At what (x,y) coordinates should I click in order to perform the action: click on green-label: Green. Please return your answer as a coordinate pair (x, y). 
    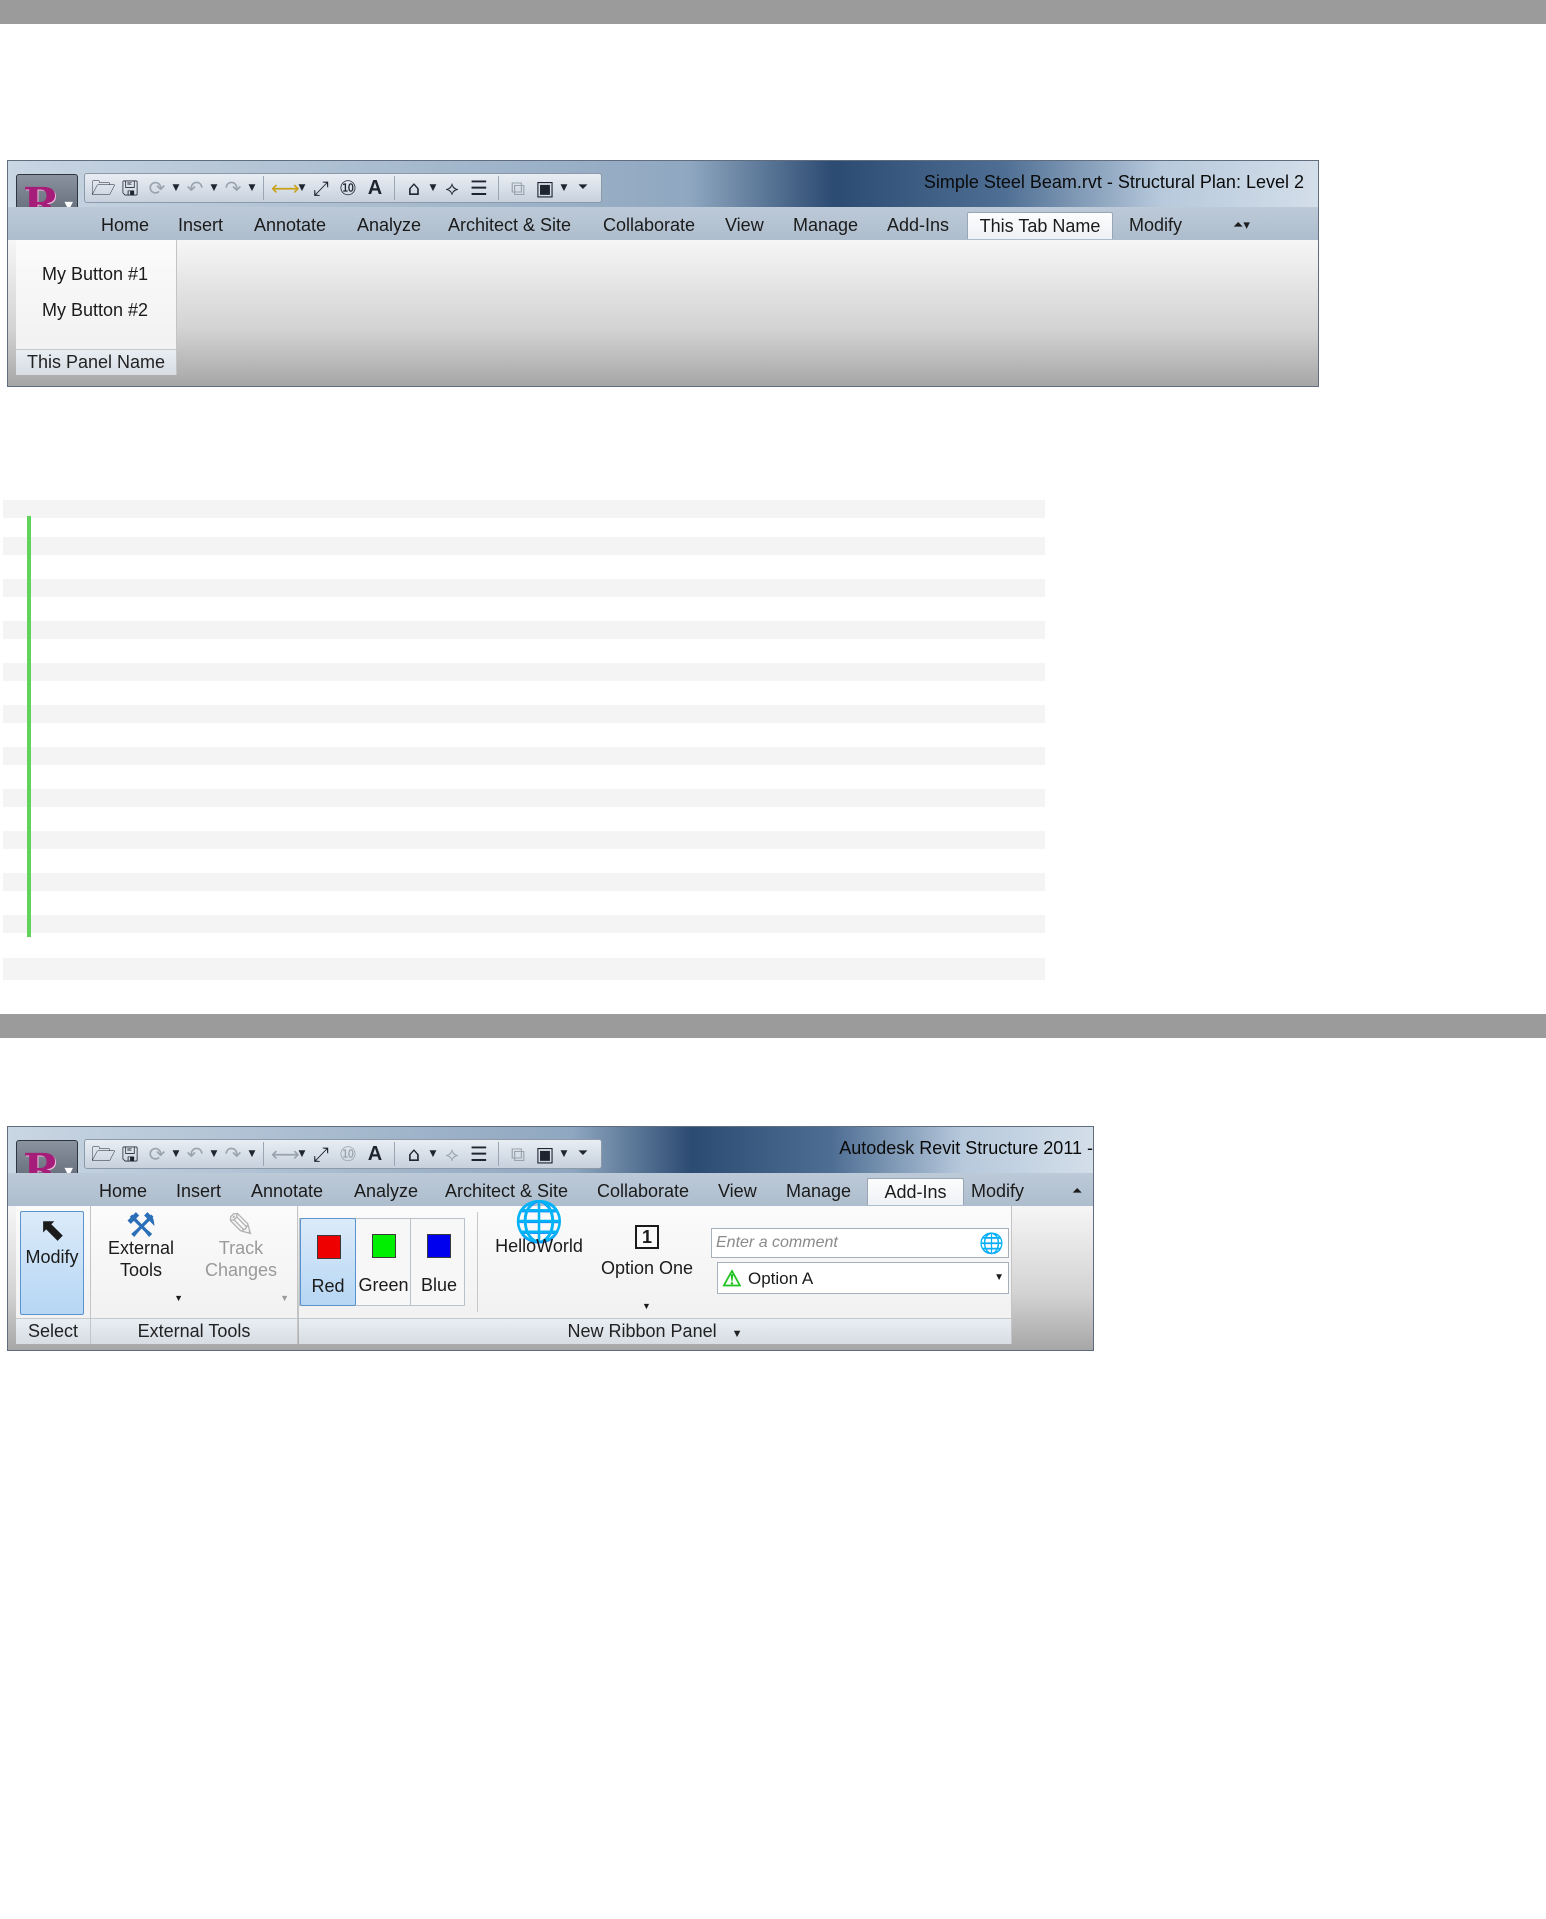
    Looking at the image, I should click on (383, 1285).